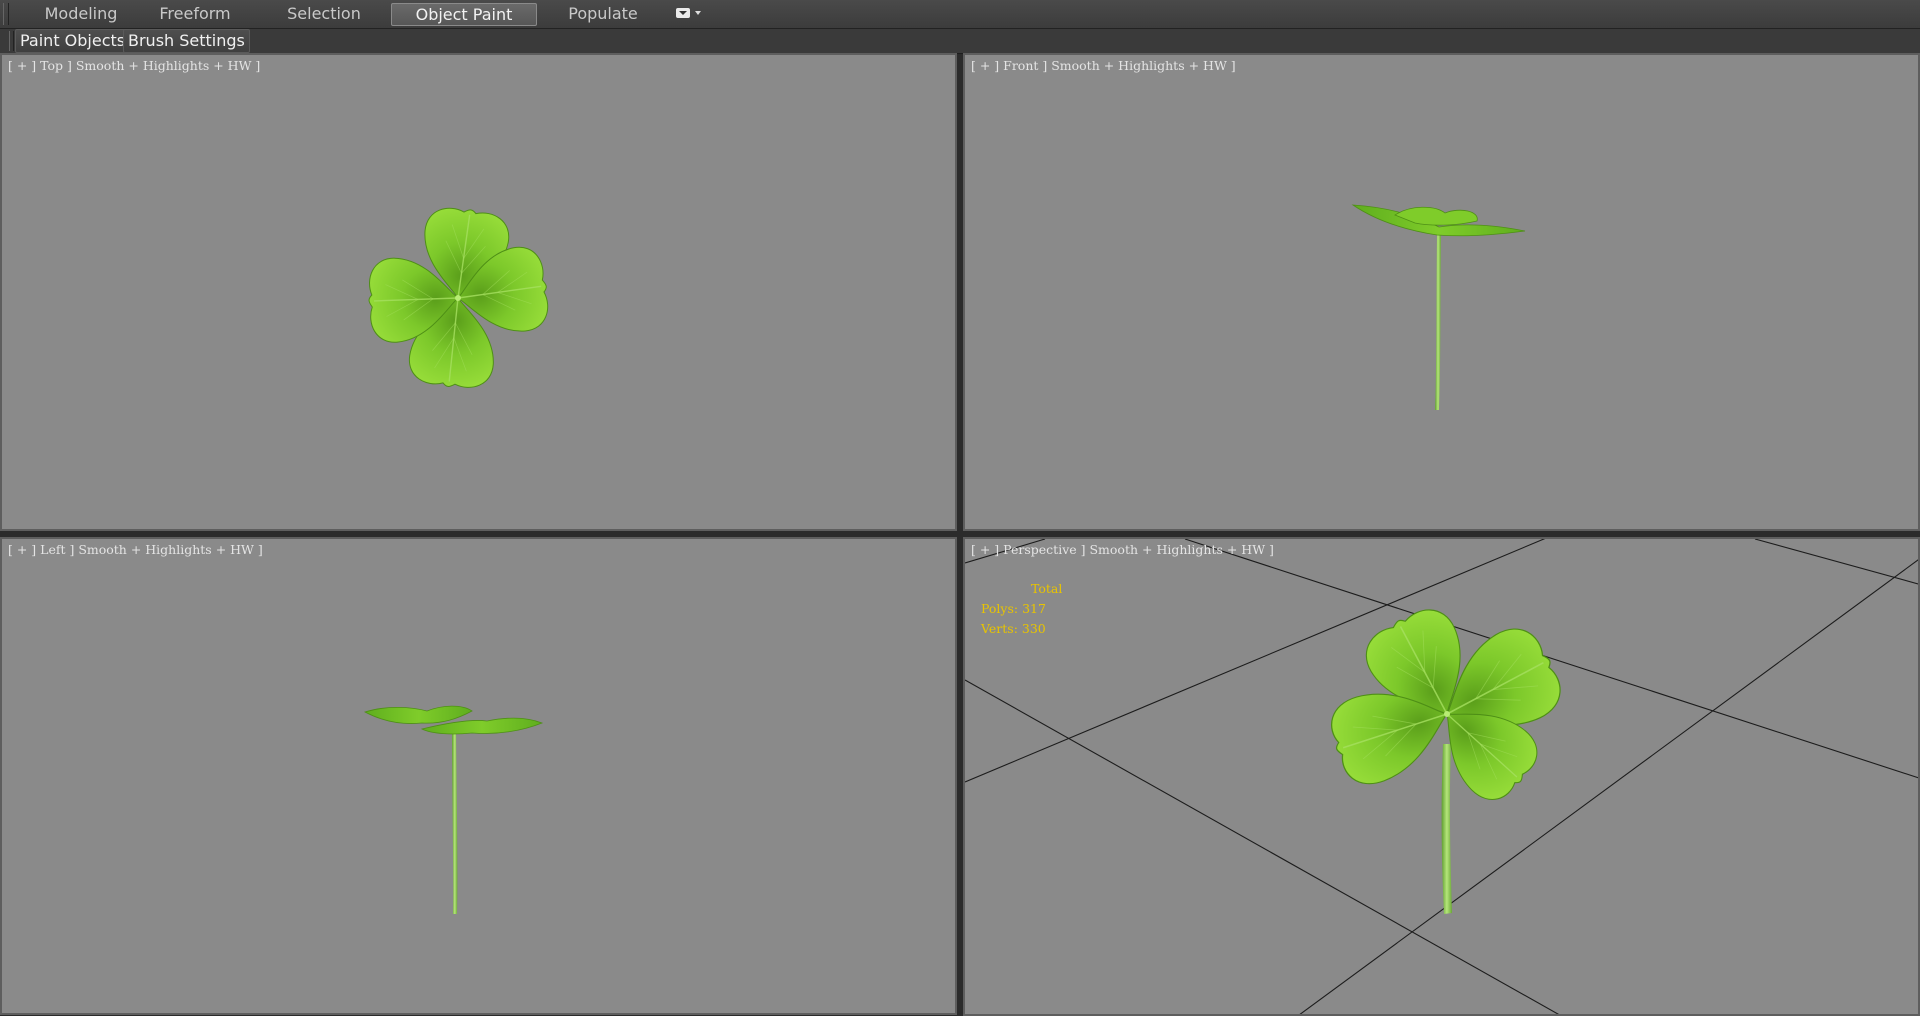 Image resolution: width=1920 pixels, height=1016 pixels. I want to click on panel-grip, so click(11, 41).